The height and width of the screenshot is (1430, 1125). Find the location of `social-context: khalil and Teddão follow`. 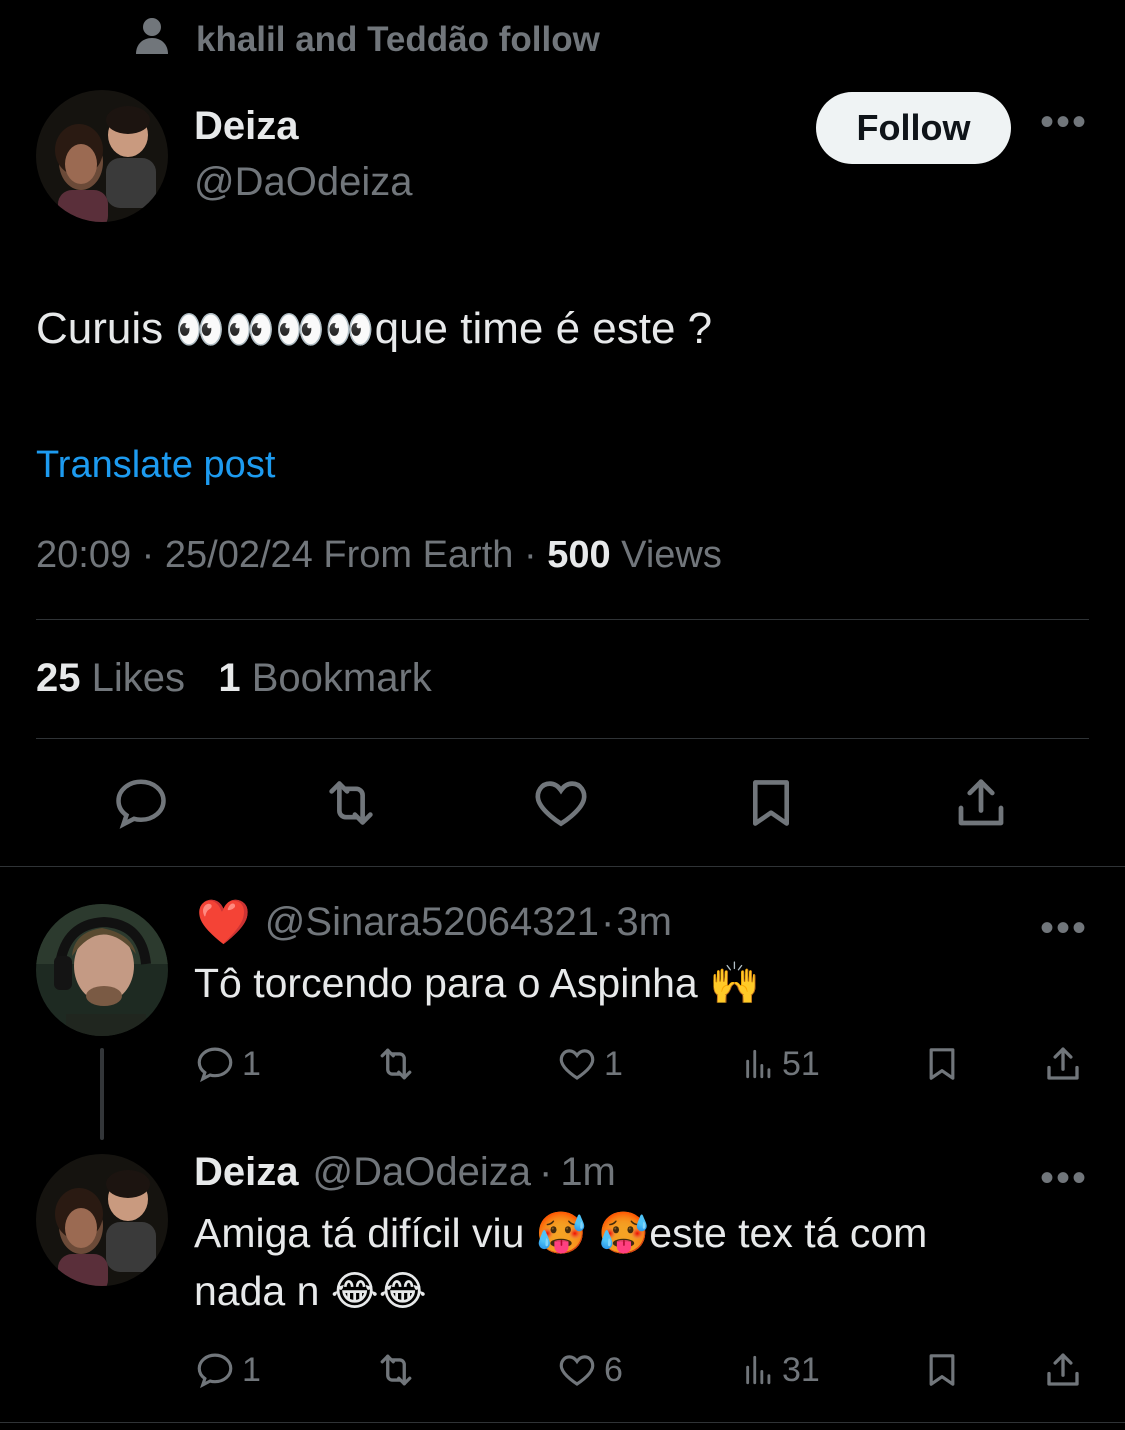

social-context: khalil and Teddão follow is located at coordinates (367, 40).